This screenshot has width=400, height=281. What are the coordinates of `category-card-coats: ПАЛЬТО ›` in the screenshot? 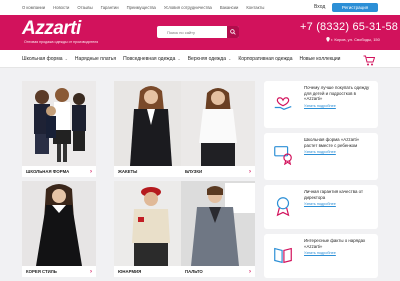 It's located at (218, 229).